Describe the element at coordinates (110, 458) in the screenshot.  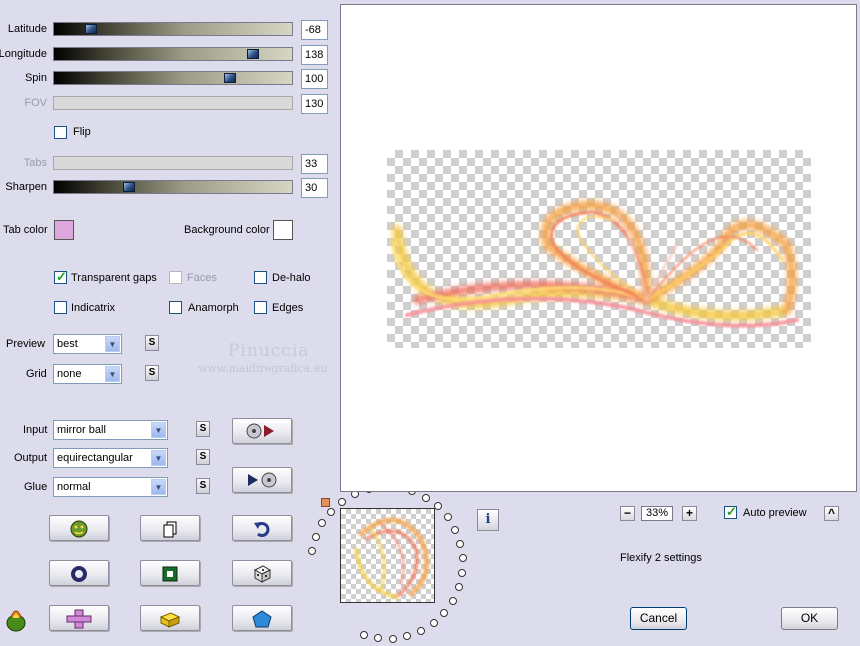
I see `output-select: equirectangular ▼` at that location.